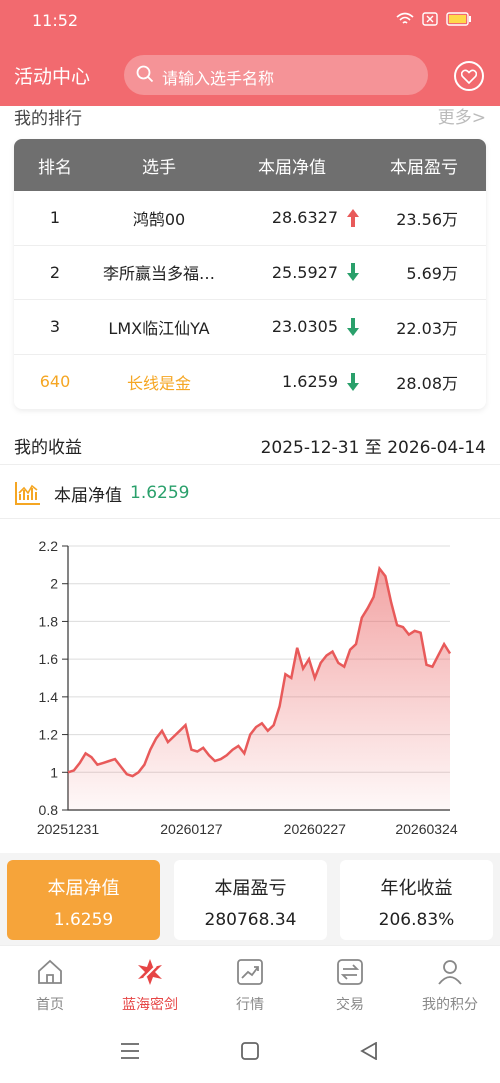  I want to click on stats-panel: 本届净值 1.6259 本届盈亏 280768.34 年化收益 206.83%, so click(250, 899).